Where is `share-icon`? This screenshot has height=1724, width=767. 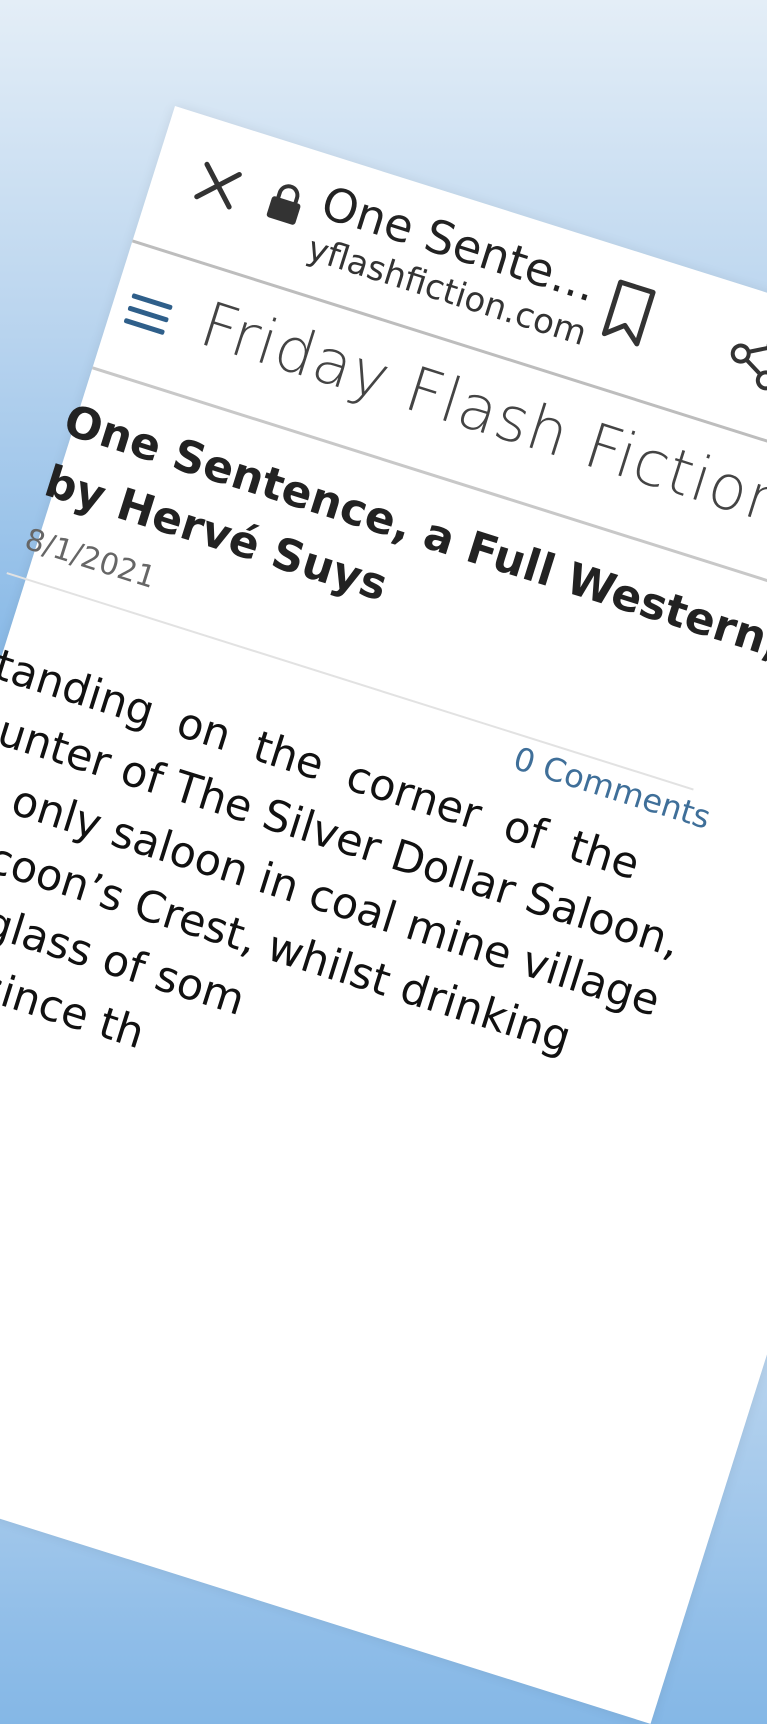 share-icon is located at coordinates (742, 358).